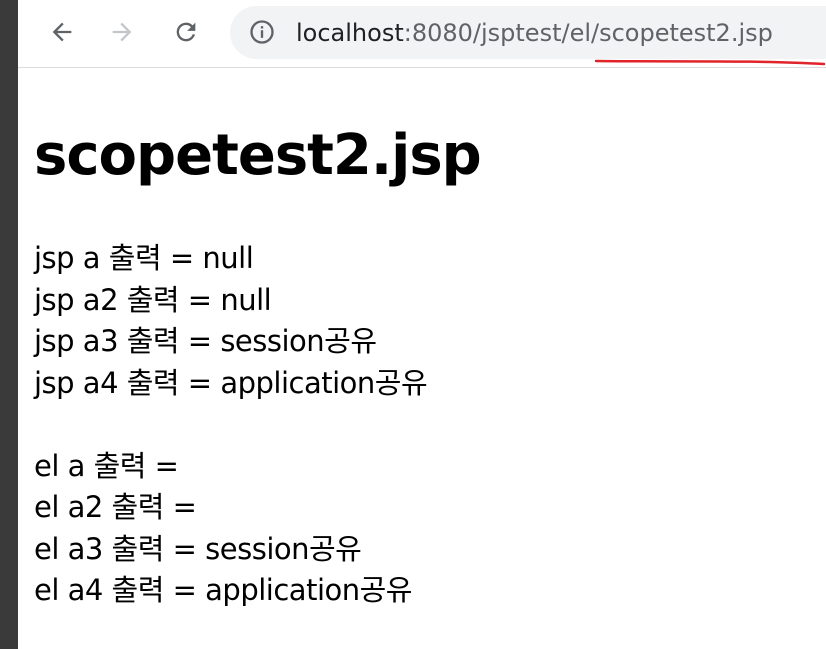 The width and height of the screenshot is (826, 649). I want to click on info-icon, so click(262, 32).